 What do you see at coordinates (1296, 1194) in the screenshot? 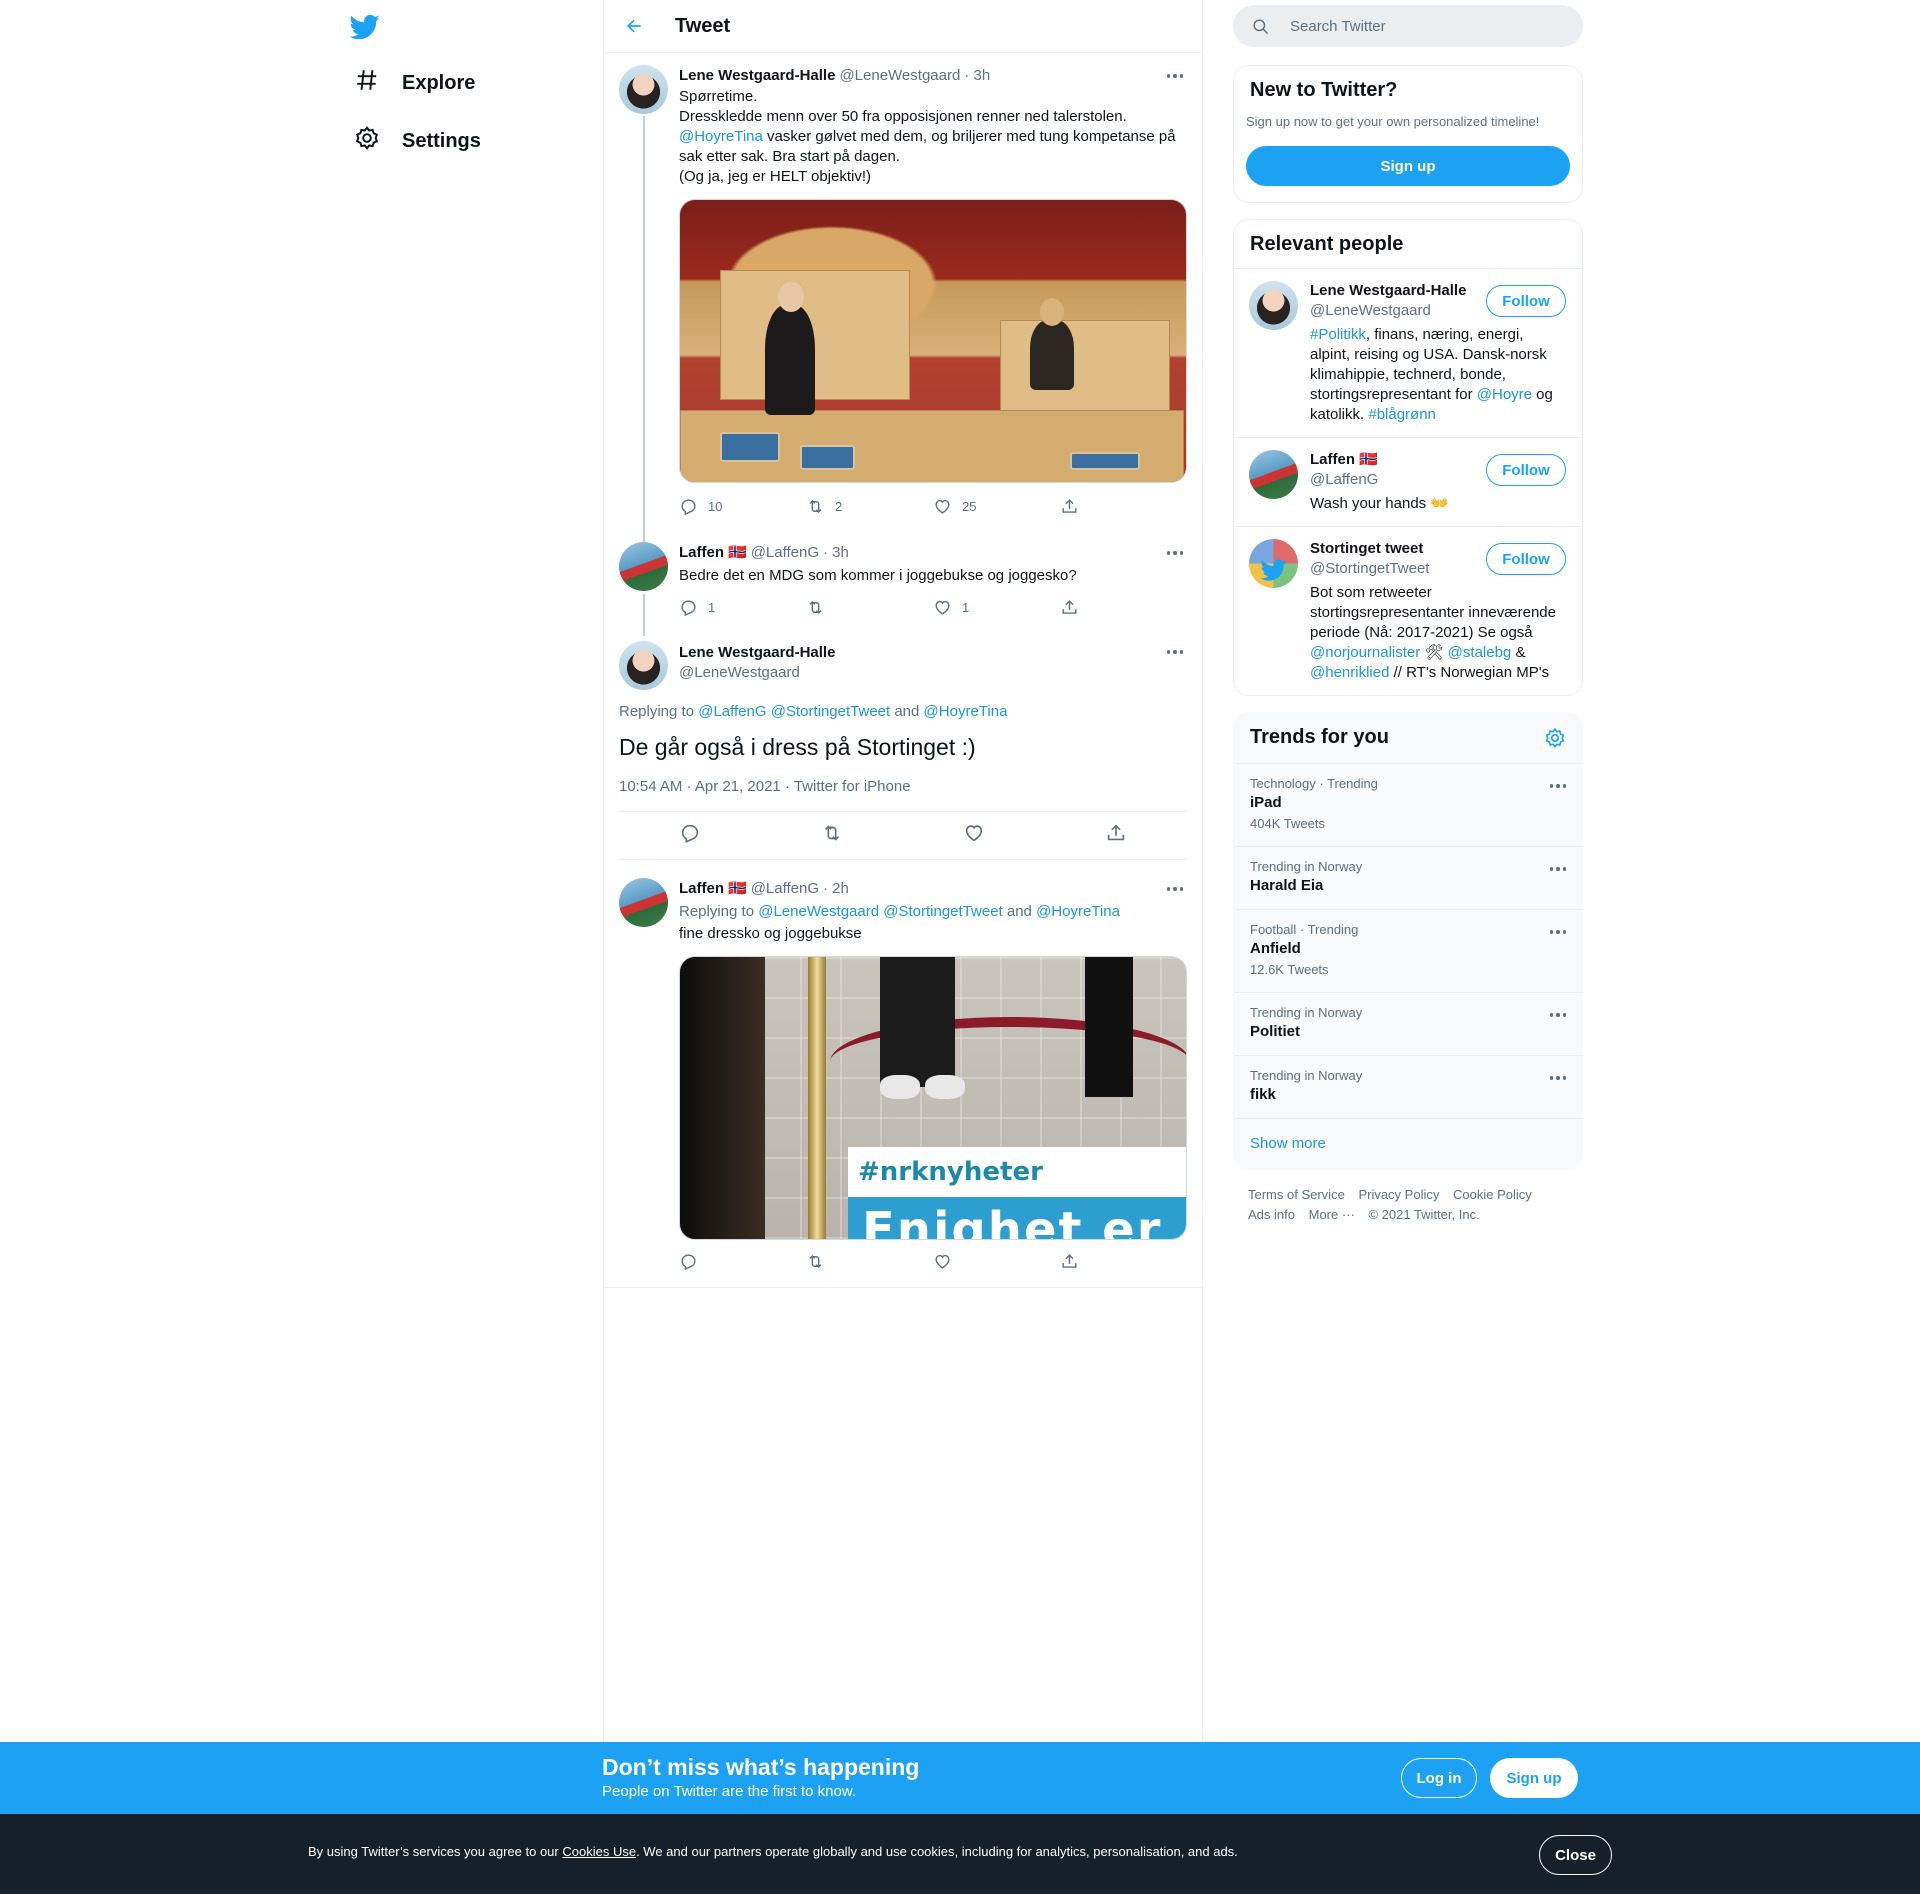
I see `footer-terms-link: Terms of Service` at bounding box center [1296, 1194].